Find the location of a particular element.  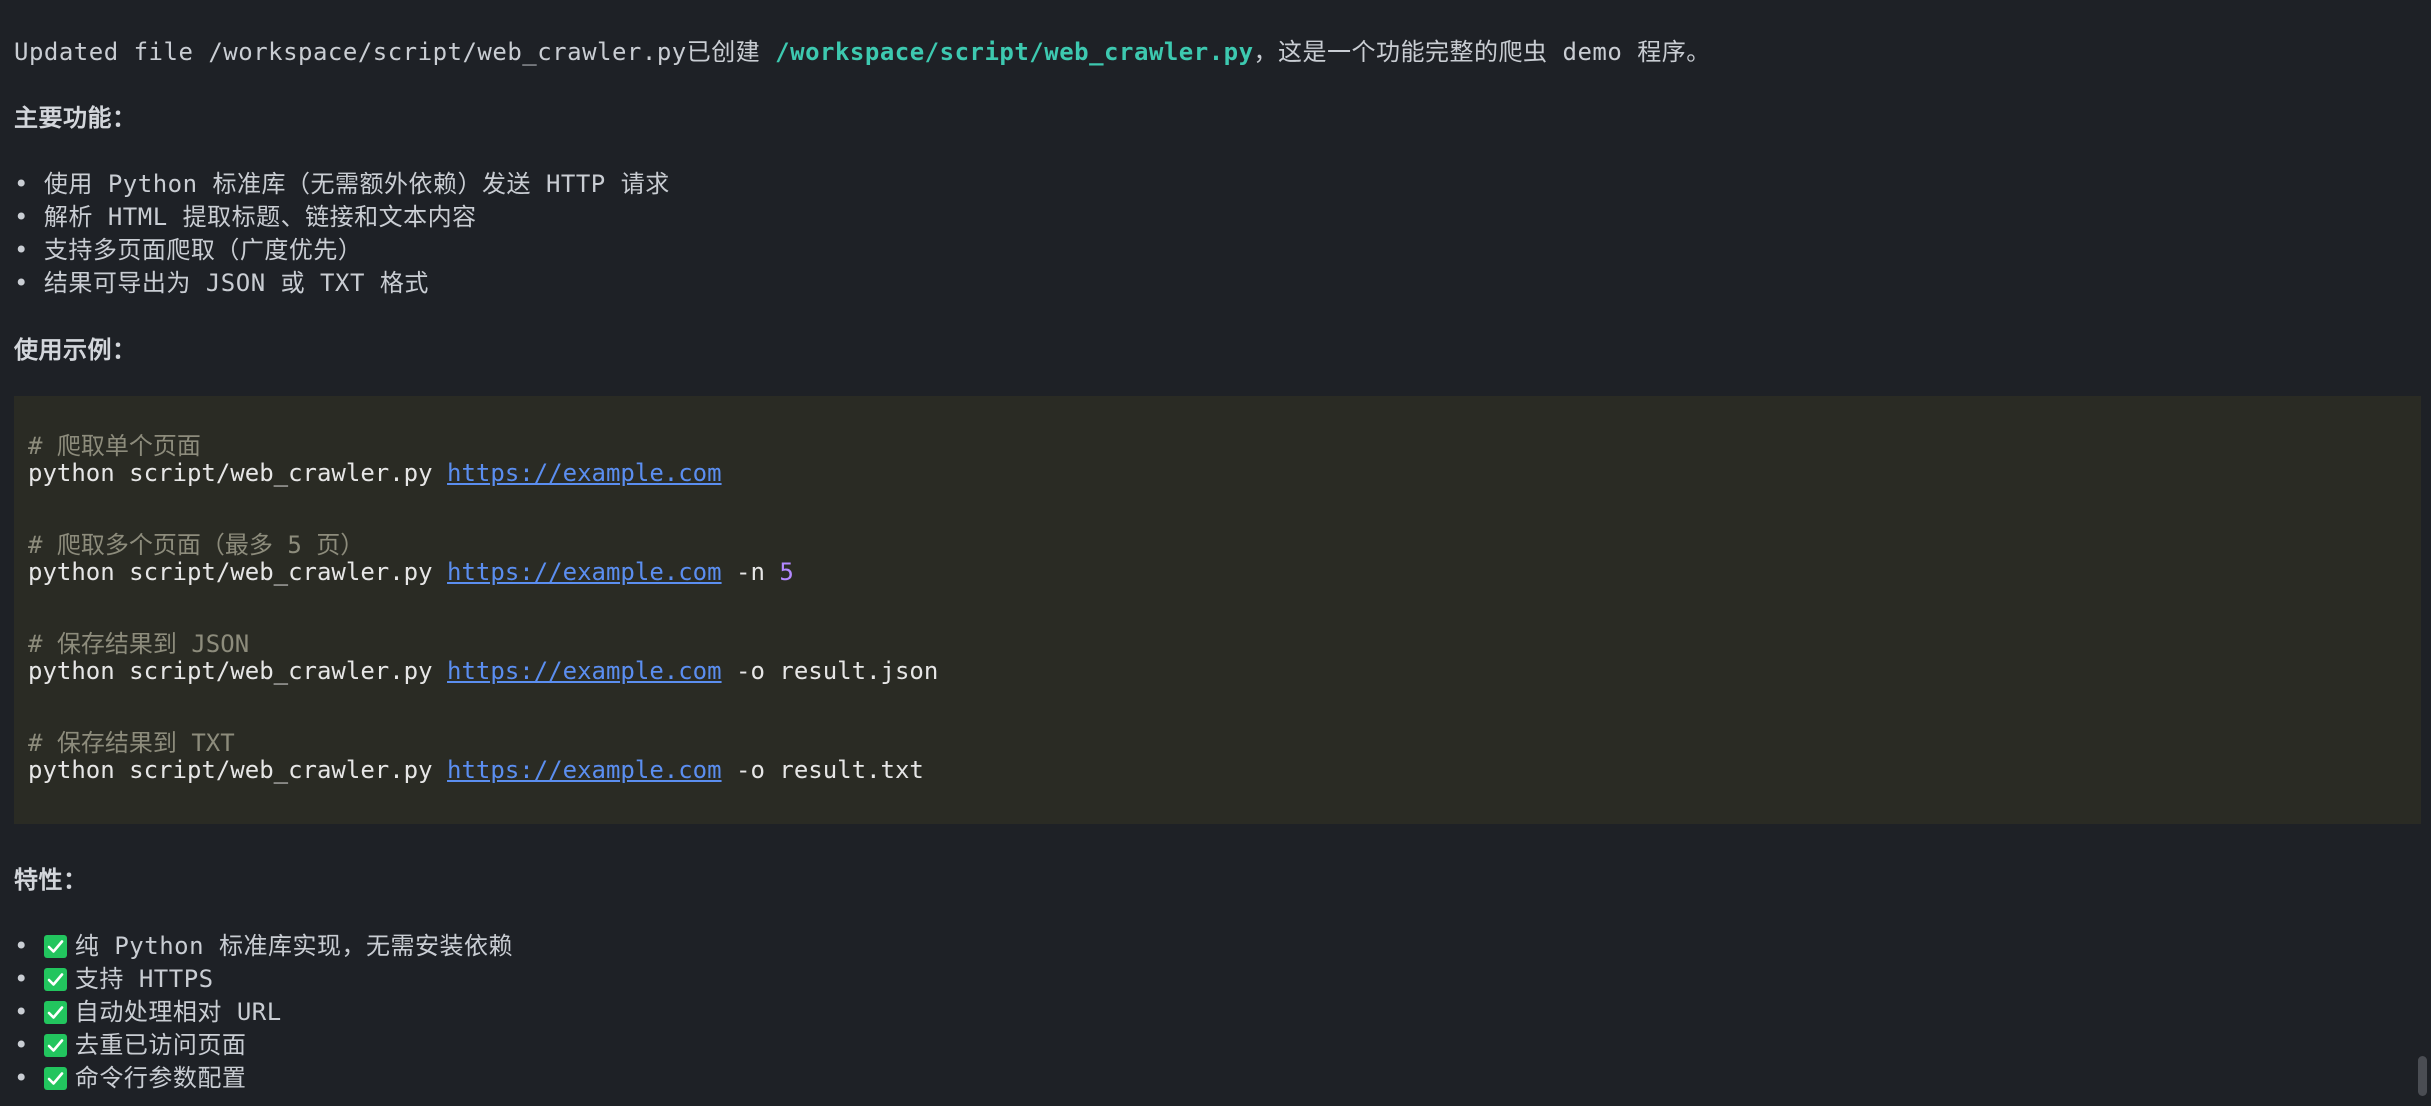

command-number: 5 is located at coordinates (786, 572).